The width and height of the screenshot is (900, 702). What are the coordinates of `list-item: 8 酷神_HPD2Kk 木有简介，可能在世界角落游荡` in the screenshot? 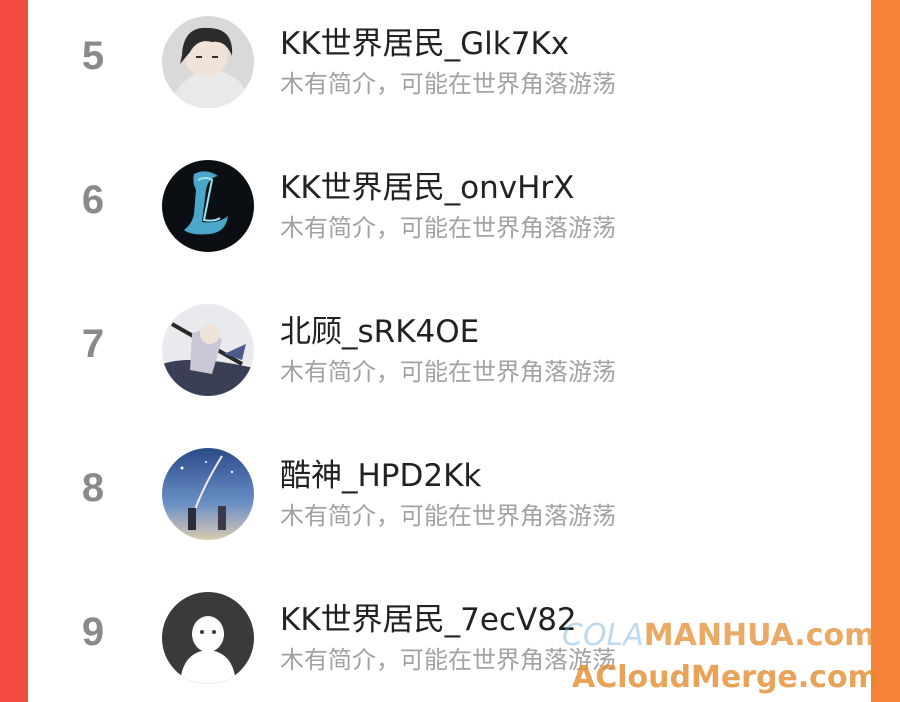 It's located at (449, 489).